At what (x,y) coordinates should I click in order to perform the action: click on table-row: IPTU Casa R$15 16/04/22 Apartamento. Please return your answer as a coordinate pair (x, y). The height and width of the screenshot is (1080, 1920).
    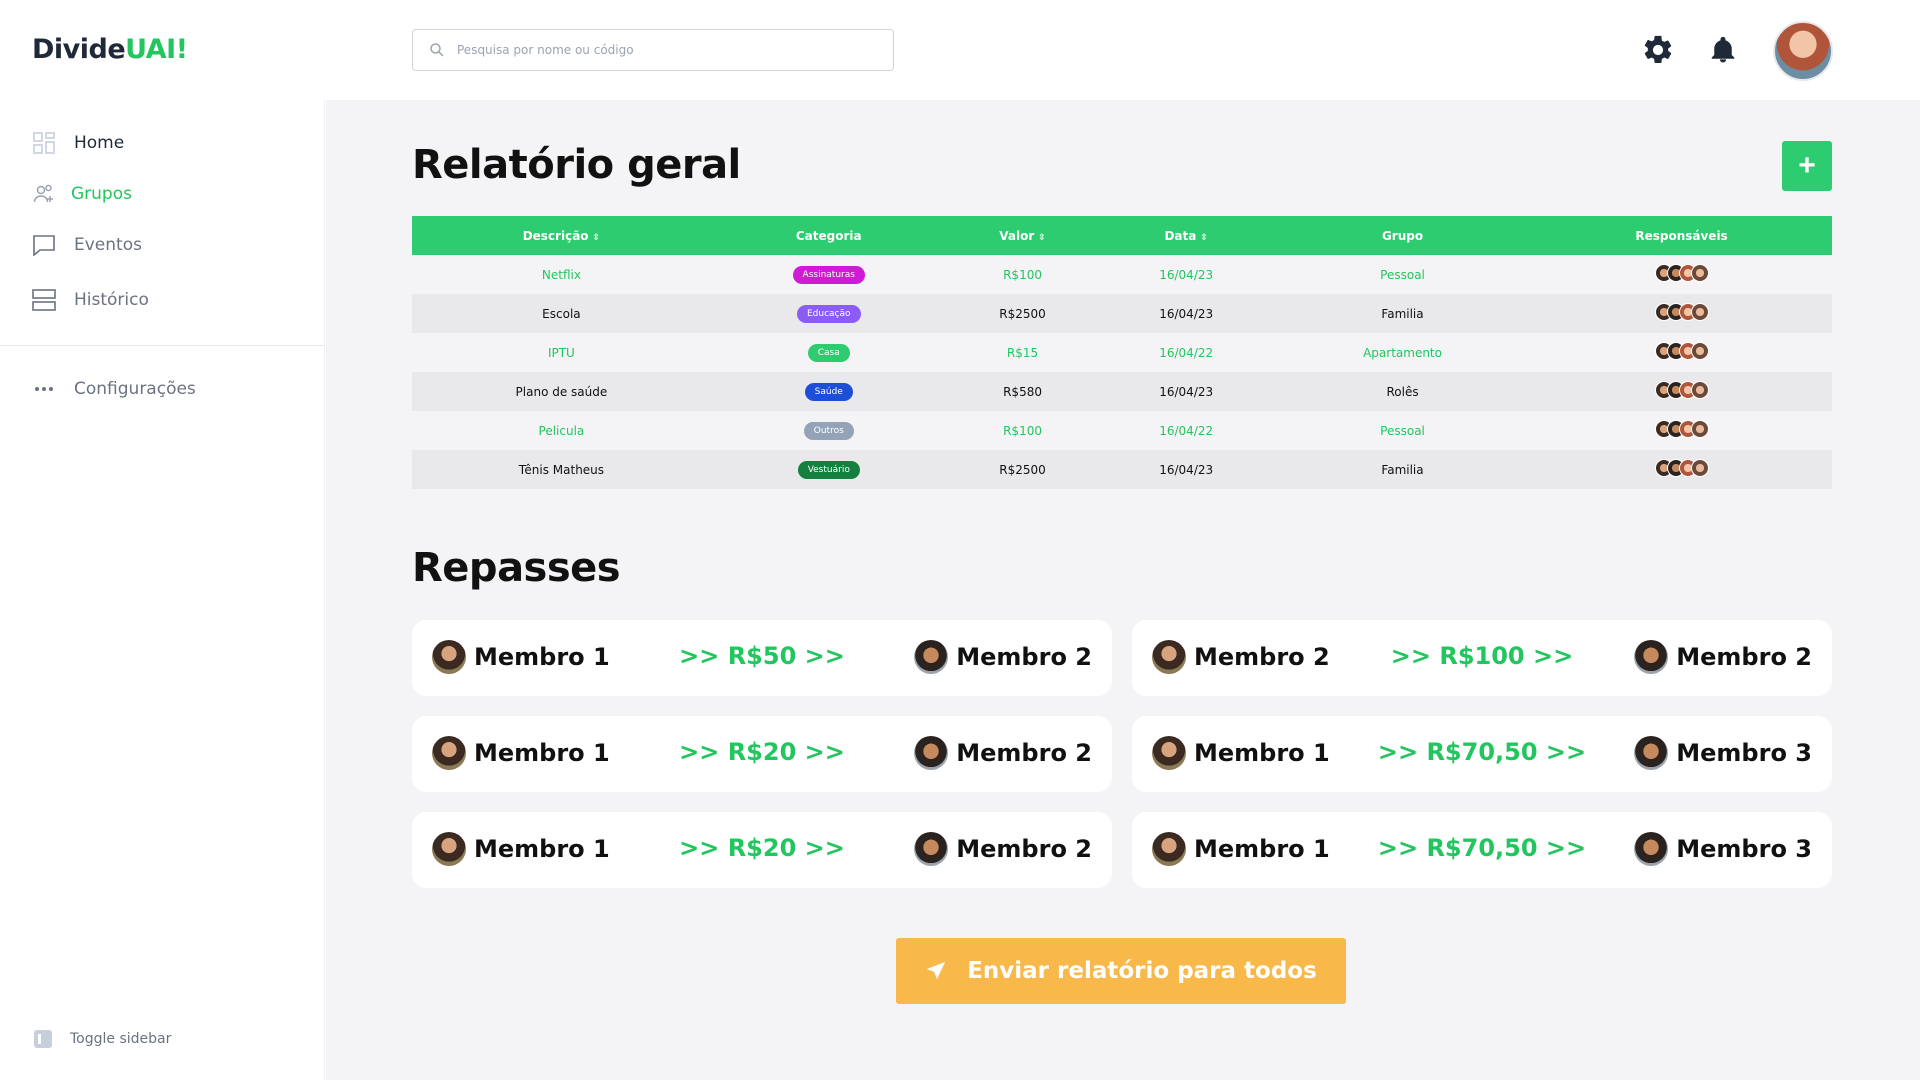
    Looking at the image, I should click on (1122, 352).